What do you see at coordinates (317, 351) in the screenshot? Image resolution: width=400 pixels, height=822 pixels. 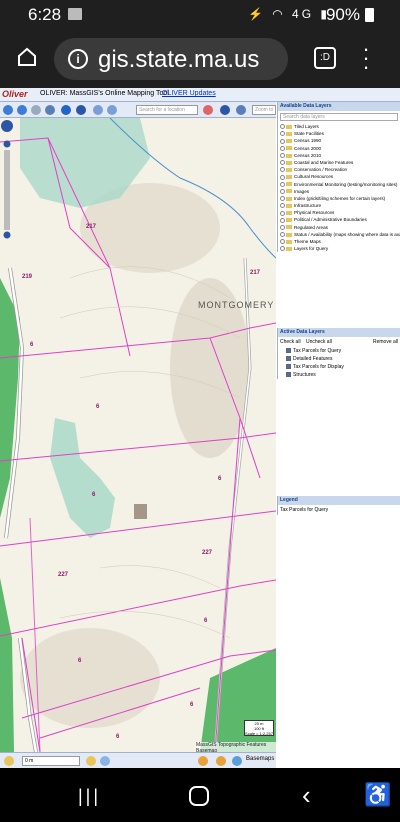 I see `active-layer-label: Tax Parcels for Query` at bounding box center [317, 351].